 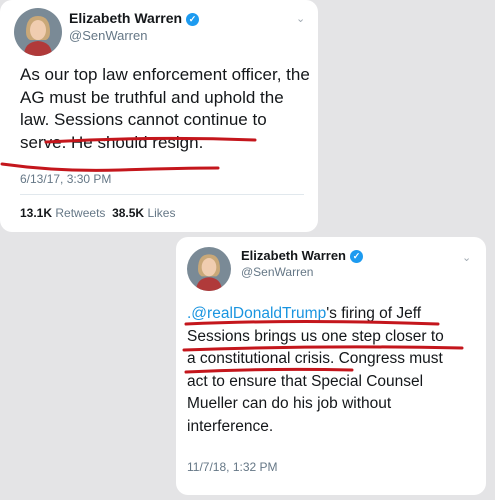 I want to click on tweet-stats: 13.1K Retweets 38.5K Likes, so click(x=97, y=213).